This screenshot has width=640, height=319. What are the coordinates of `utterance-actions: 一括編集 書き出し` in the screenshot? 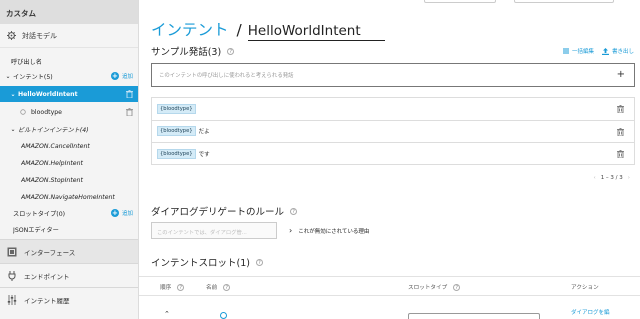 It's located at (598, 51).